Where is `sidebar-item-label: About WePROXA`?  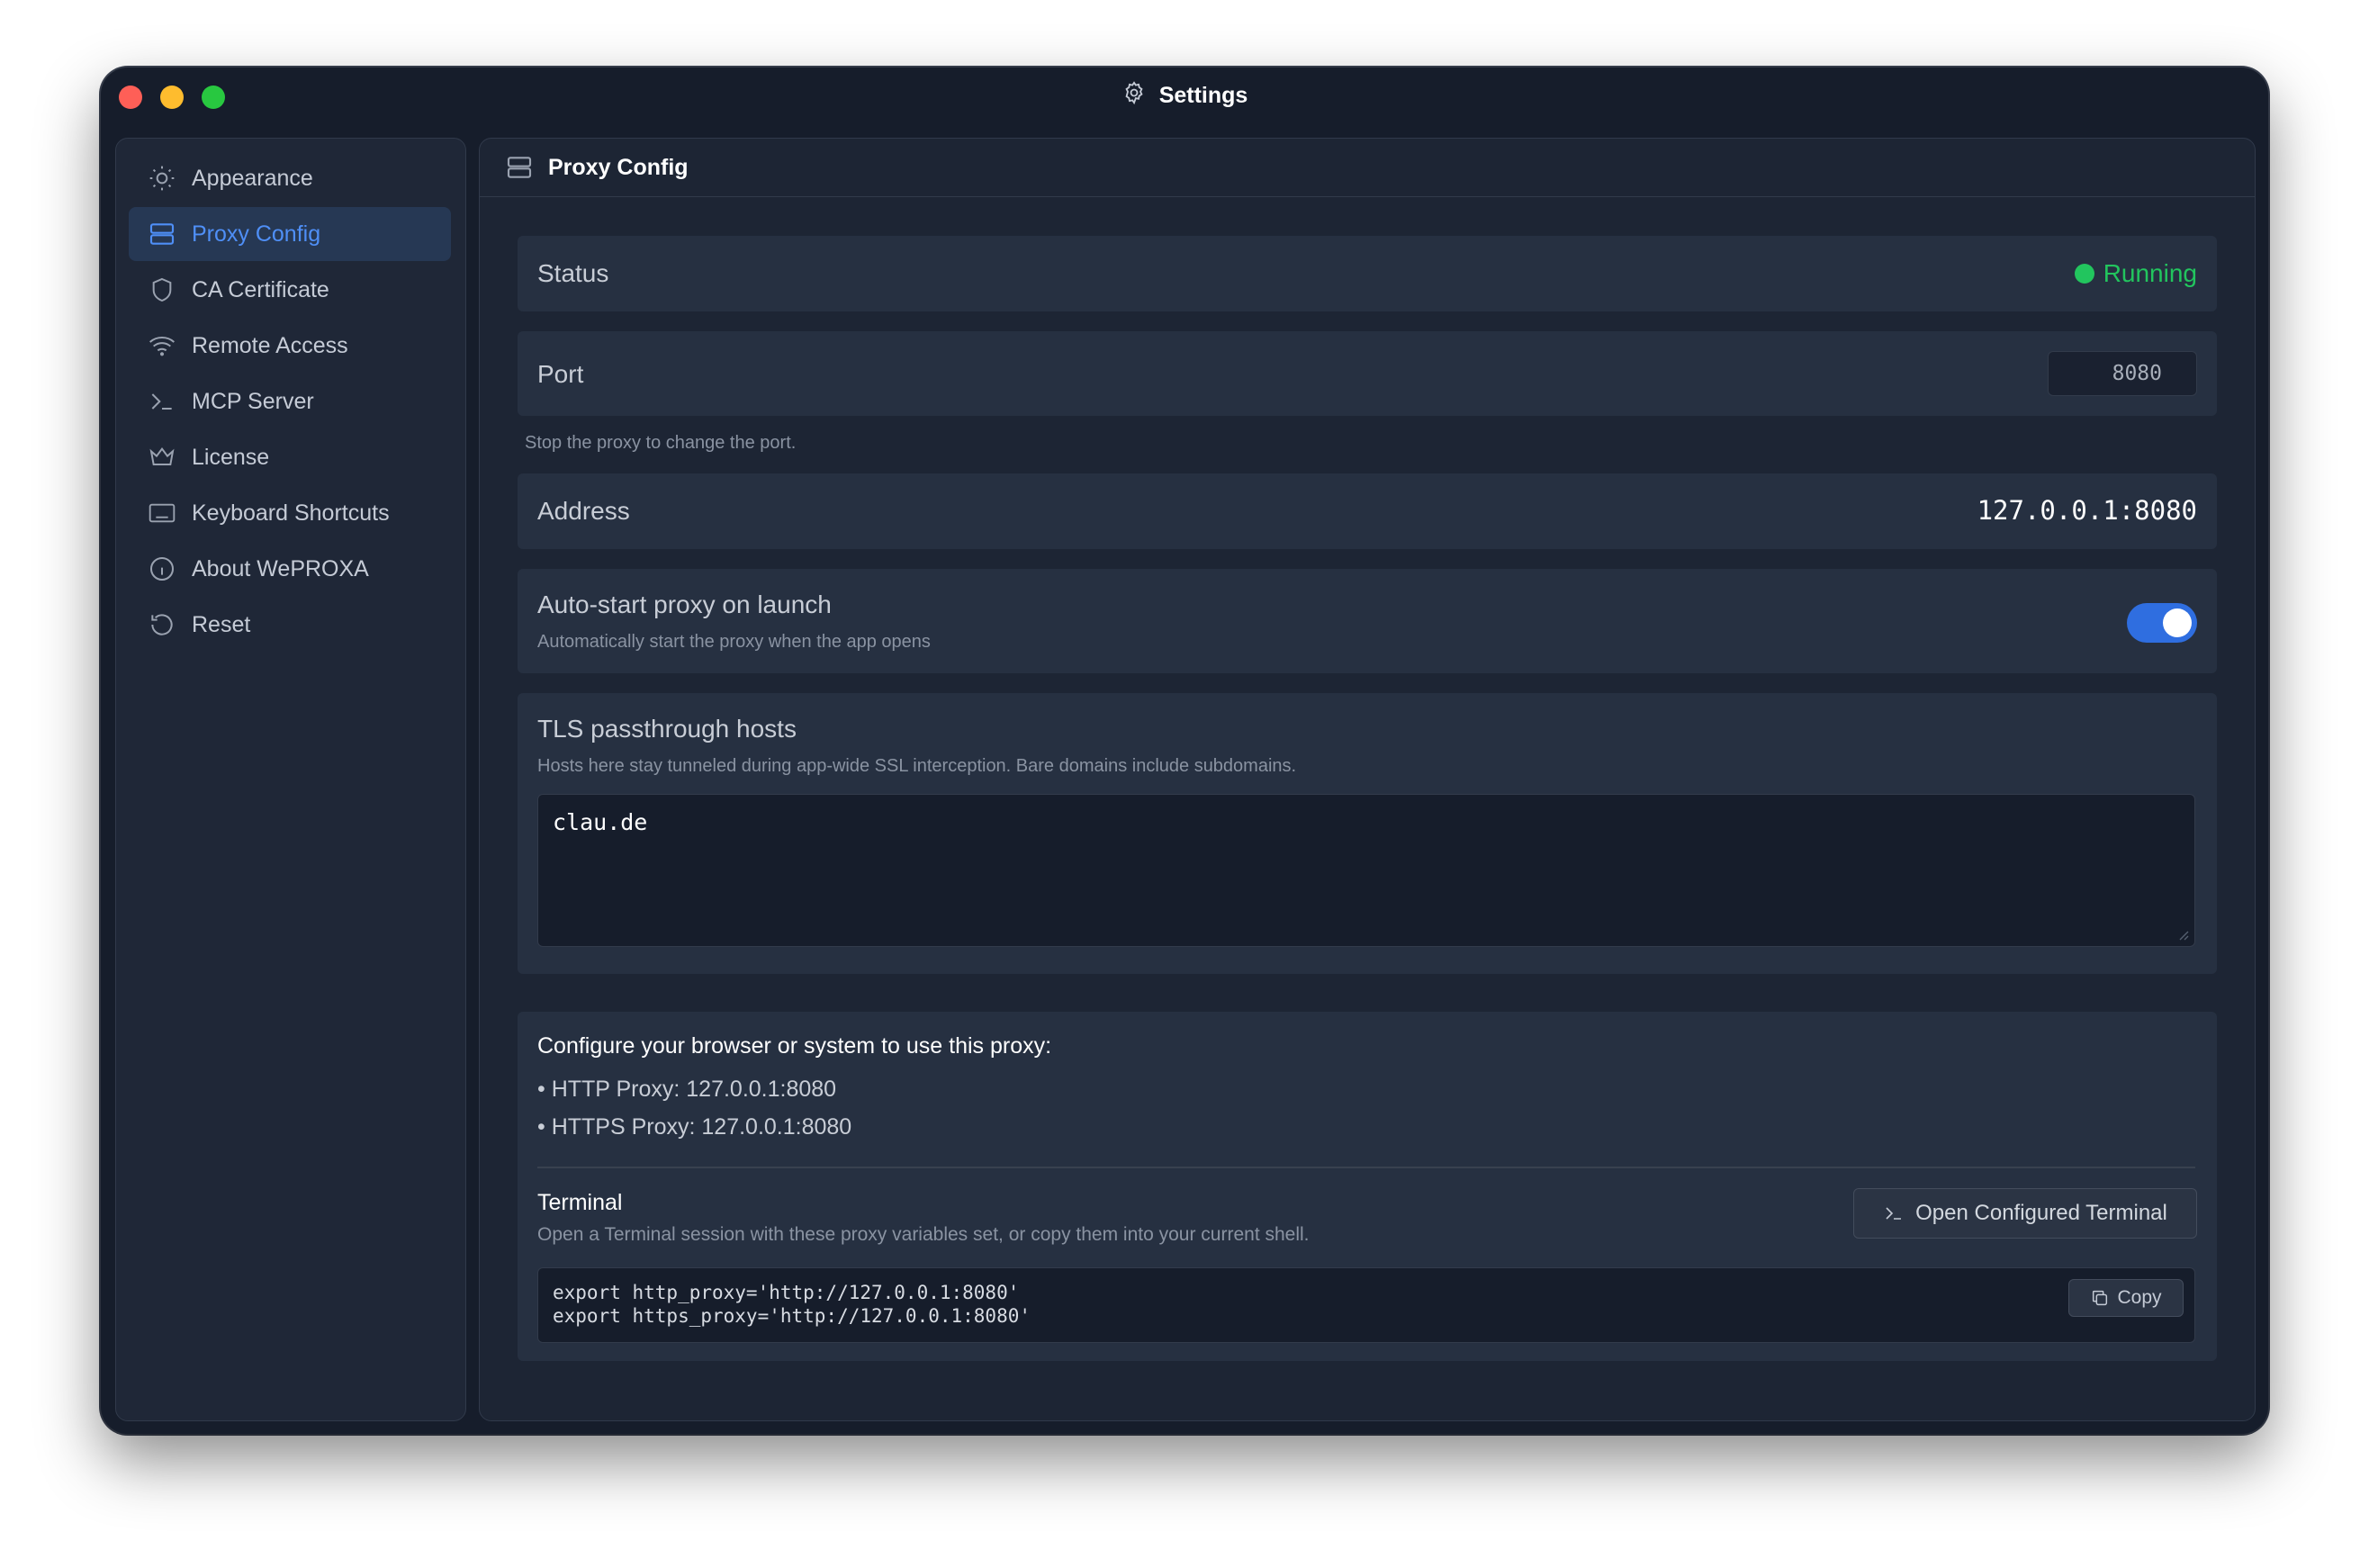 sidebar-item-label: About WePROXA is located at coordinates (280, 568).